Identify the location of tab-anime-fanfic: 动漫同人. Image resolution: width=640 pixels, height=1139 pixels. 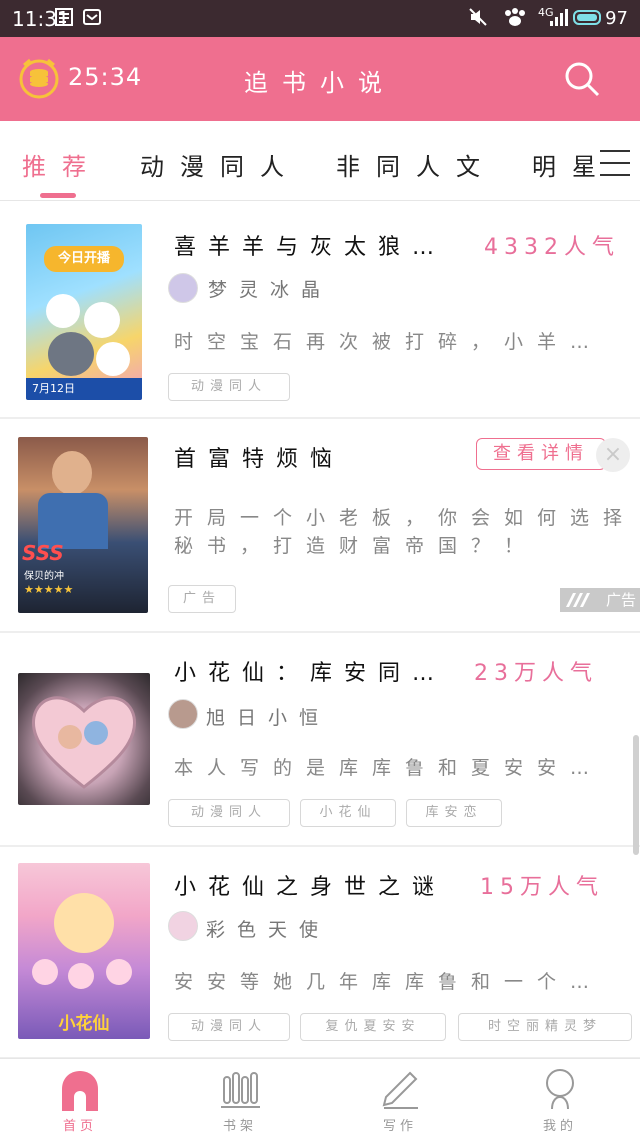
(220, 164).